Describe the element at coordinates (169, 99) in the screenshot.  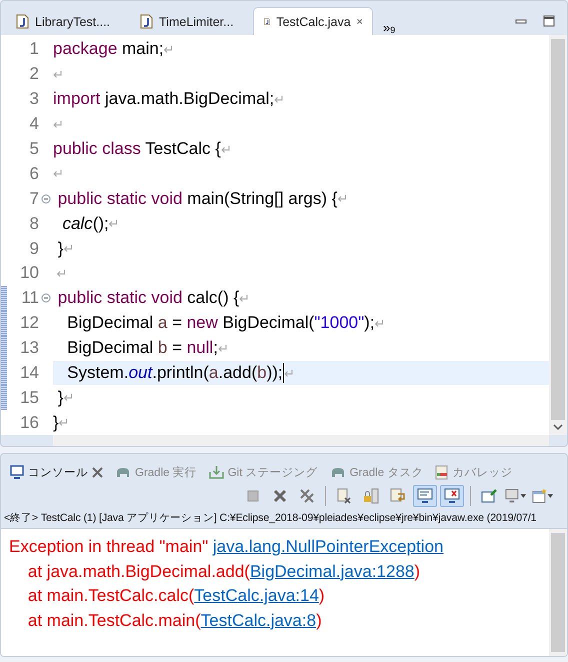
I see `code-line: import java.math.BigDecimal;↵` at that location.